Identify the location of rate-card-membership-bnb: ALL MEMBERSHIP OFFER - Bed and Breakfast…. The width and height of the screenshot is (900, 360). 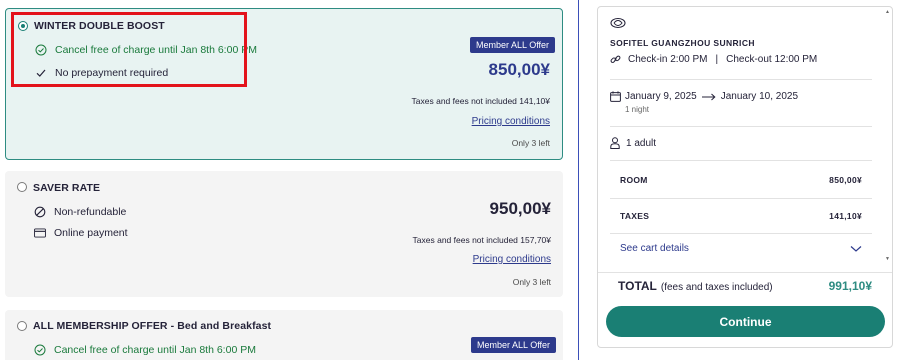
(284, 335).